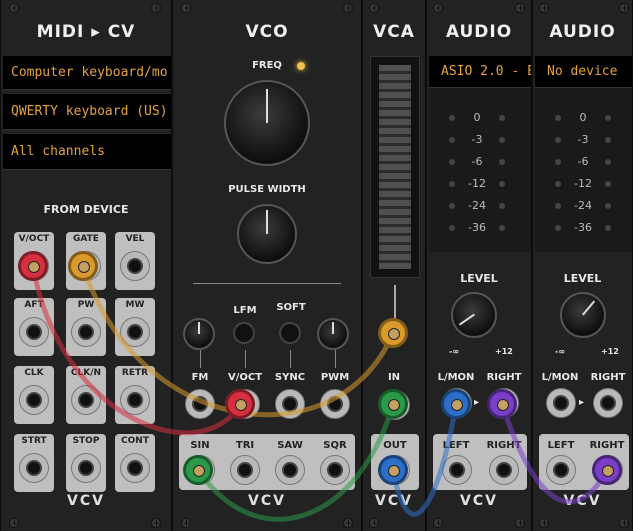 The image size is (633, 531). What do you see at coordinates (135, 441) in the screenshot?
I see `port-label: CONT` at bounding box center [135, 441].